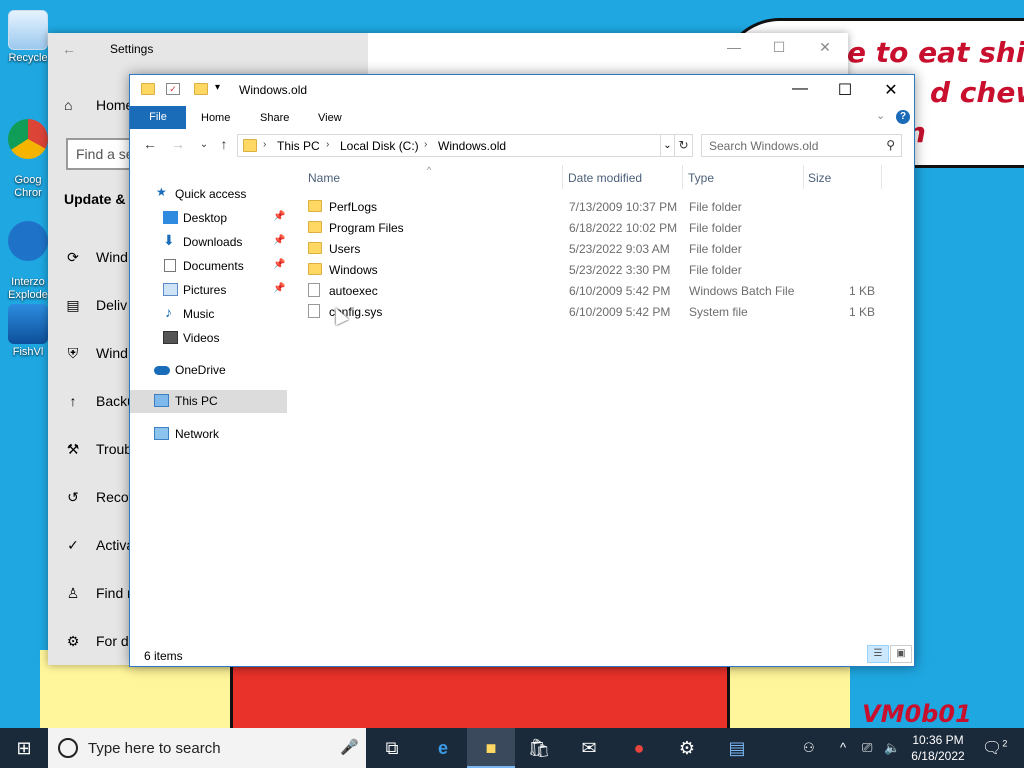 The height and width of the screenshot is (768, 1024). Describe the element at coordinates (208, 401) in the screenshot. I see `nav-this-pc: This PC` at that location.